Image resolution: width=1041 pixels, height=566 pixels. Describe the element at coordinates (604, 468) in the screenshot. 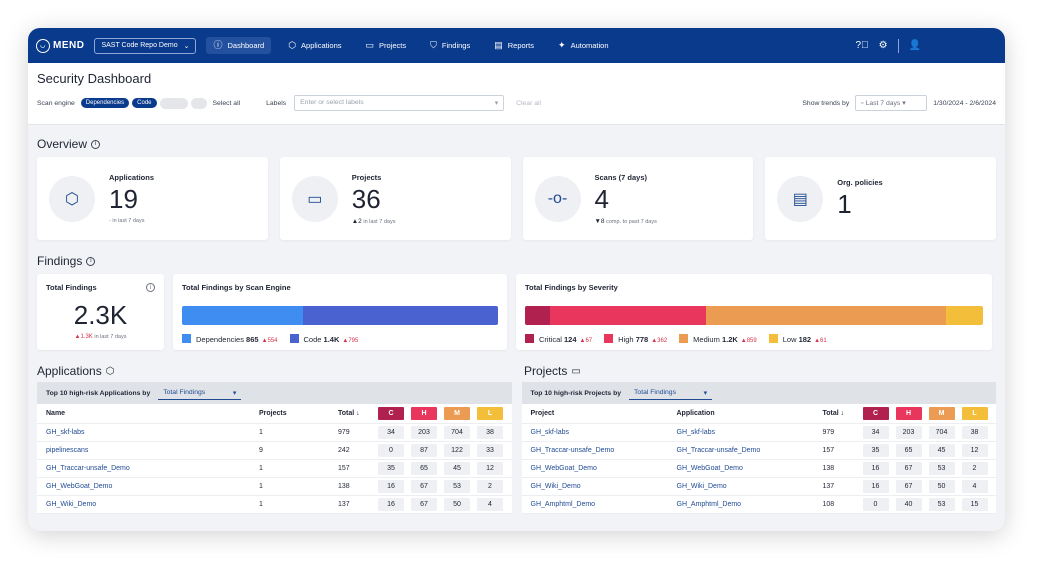

I see `project-name-link: GH_WebGoat_Demo` at that location.